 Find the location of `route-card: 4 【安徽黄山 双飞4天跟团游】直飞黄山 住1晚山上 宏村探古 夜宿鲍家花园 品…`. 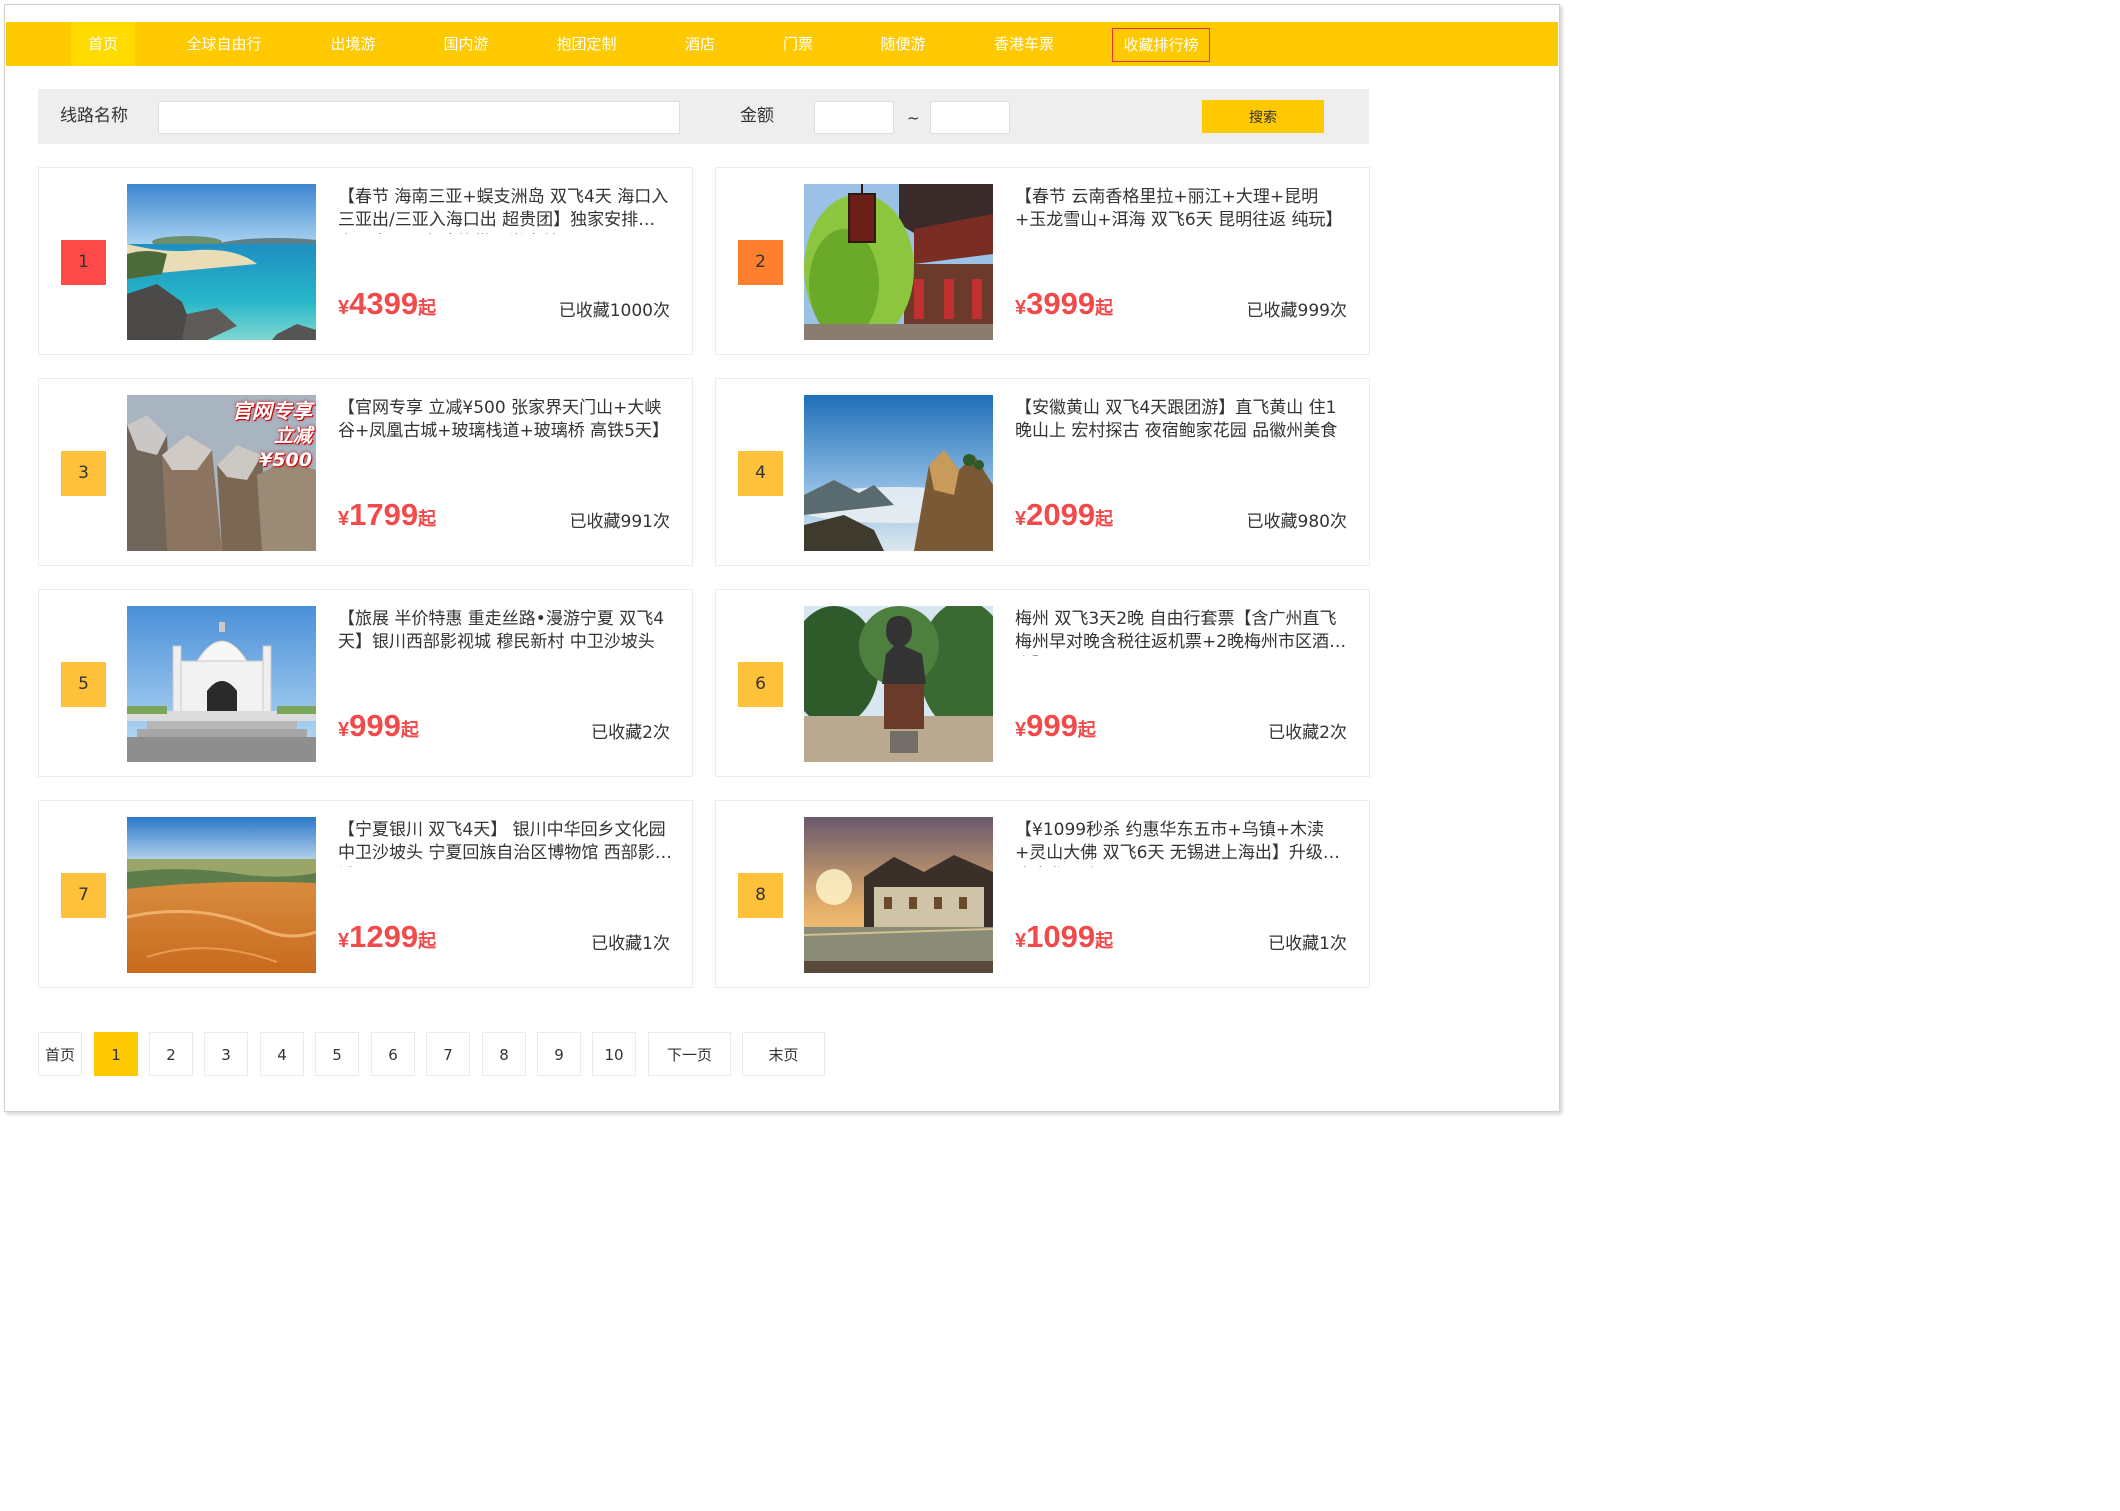

route-card: 4 【安徽黄山 双飞4天跟团游】直飞黄山 住1晚山上 宏村探古 夜宿鲍家花园 品… is located at coordinates (1042, 472).